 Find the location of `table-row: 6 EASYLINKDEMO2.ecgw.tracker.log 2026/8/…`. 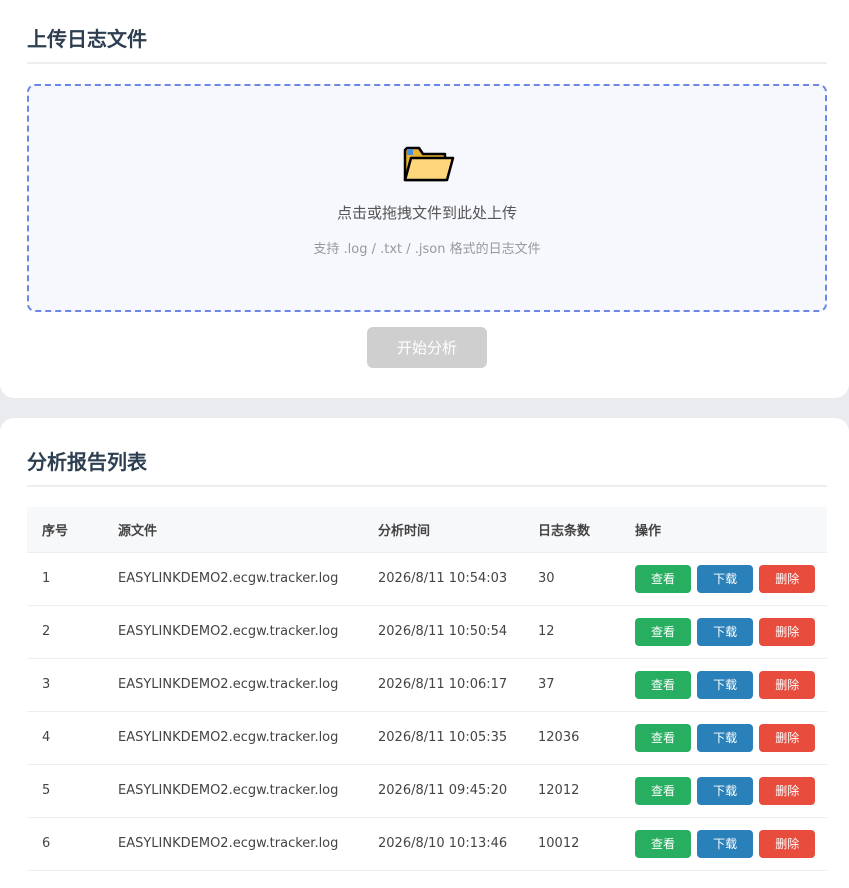

table-row: 6 EASYLINKDEMO2.ecgw.tracker.log 2026/8/… is located at coordinates (427, 844).